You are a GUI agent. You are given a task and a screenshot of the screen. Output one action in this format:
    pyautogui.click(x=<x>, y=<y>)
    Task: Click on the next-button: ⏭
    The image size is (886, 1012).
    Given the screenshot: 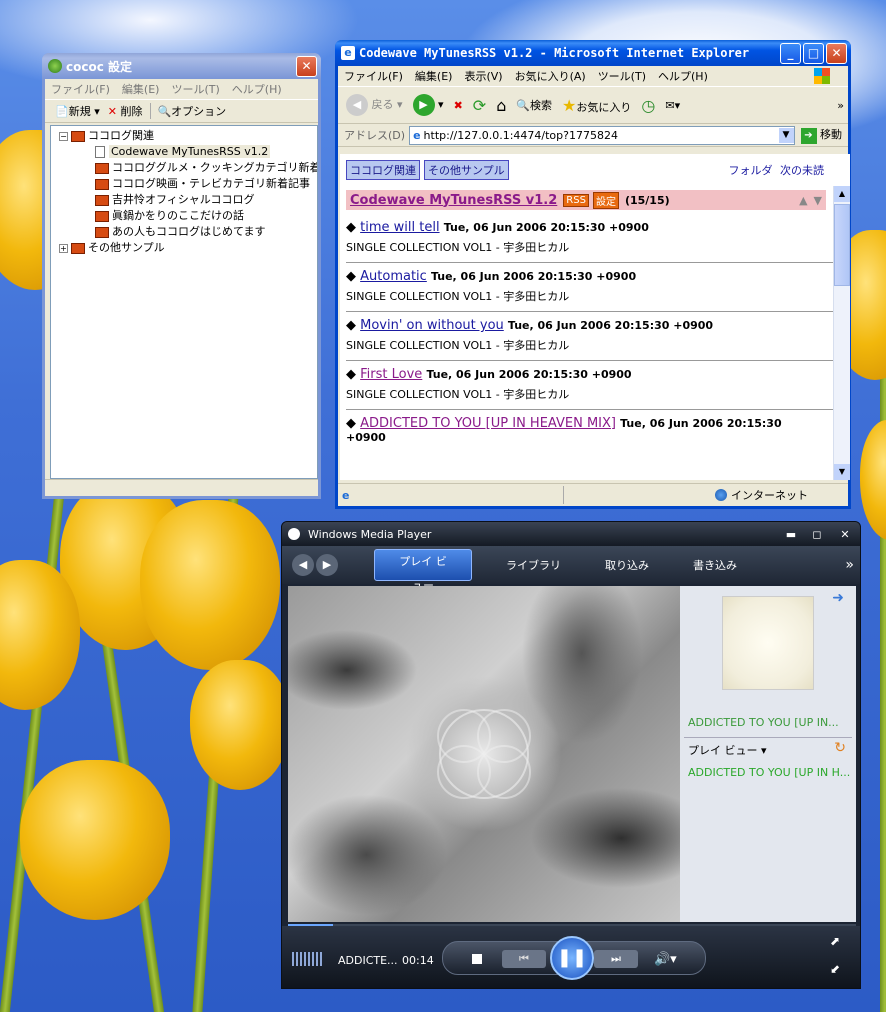 What is the action you would take?
    pyautogui.click(x=616, y=959)
    